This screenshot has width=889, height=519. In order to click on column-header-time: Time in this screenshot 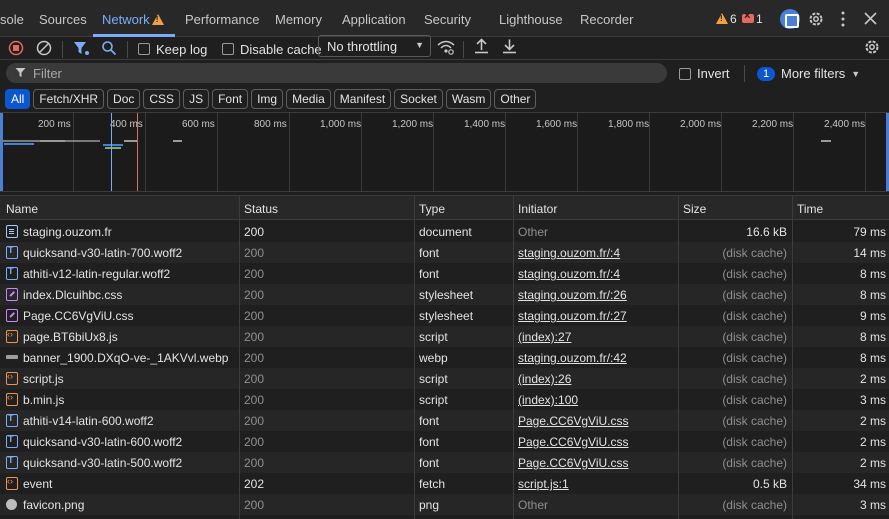, I will do `click(810, 209)`.